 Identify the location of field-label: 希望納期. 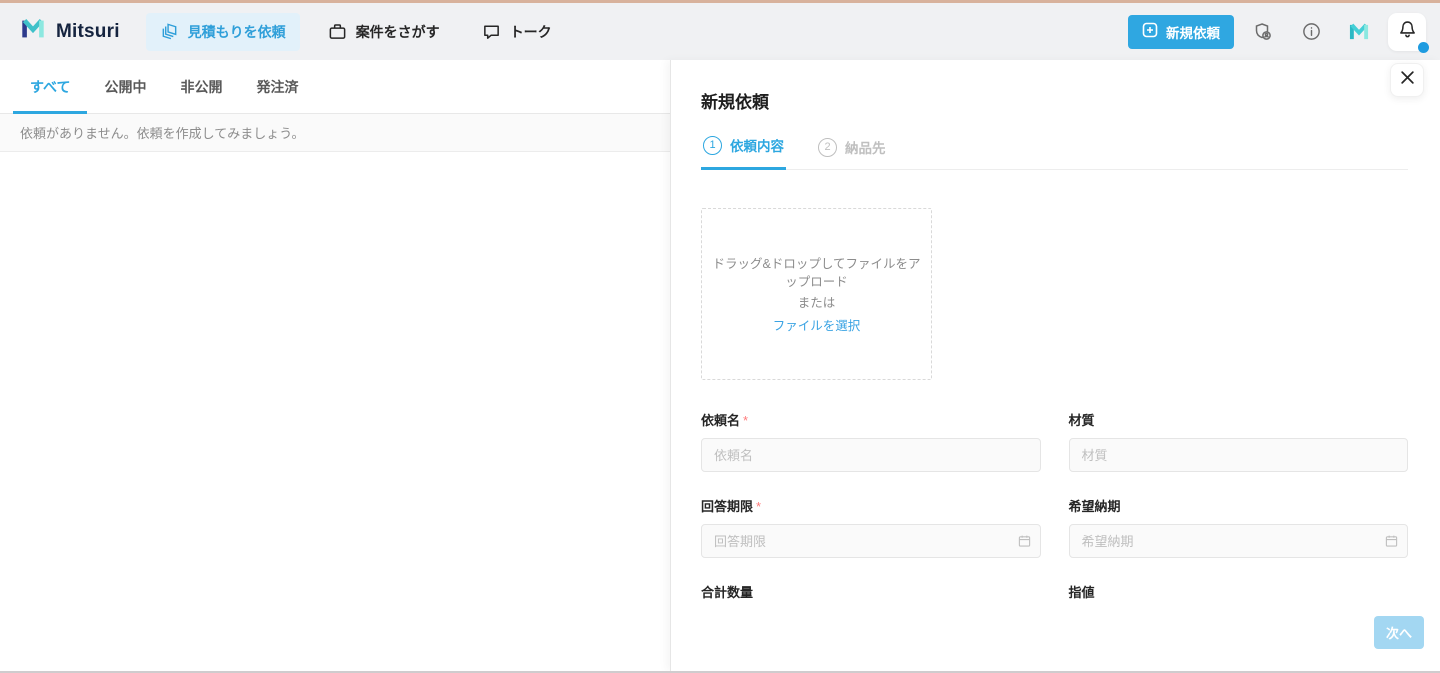
(1094, 506).